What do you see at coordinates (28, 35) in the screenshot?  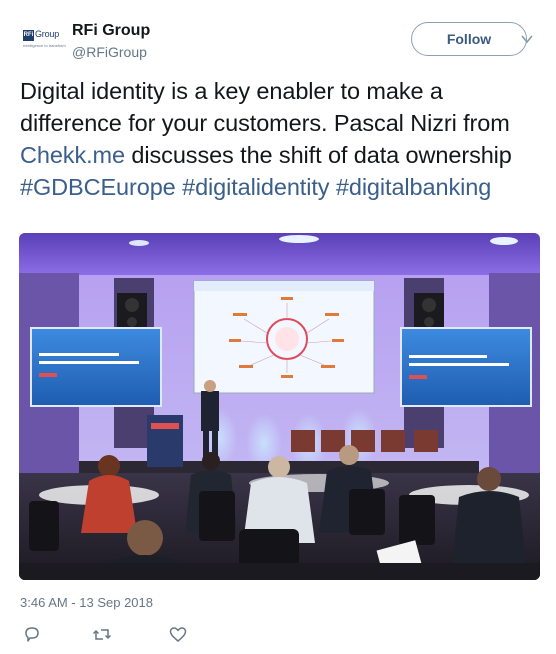 I see `rfi-logo-mark: RFi` at bounding box center [28, 35].